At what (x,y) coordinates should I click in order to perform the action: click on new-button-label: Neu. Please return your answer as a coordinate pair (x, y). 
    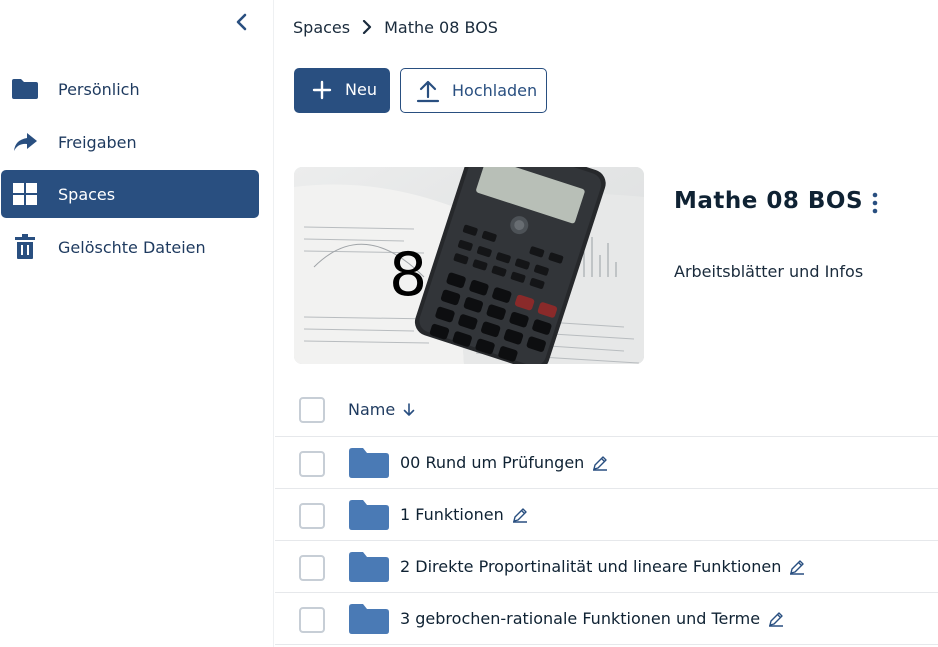
    Looking at the image, I should click on (361, 89).